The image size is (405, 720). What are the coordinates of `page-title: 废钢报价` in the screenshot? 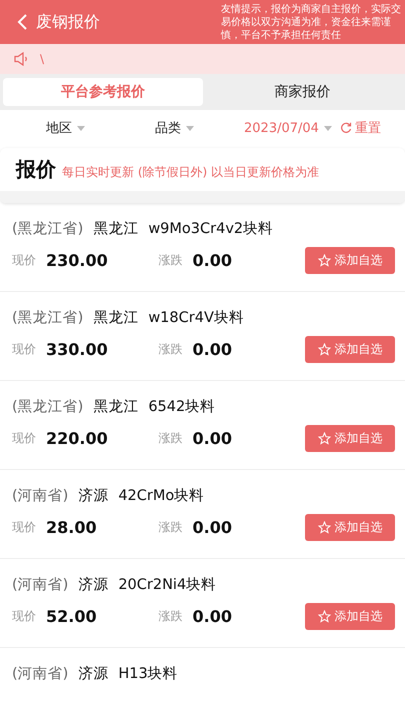 It's located at (68, 22).